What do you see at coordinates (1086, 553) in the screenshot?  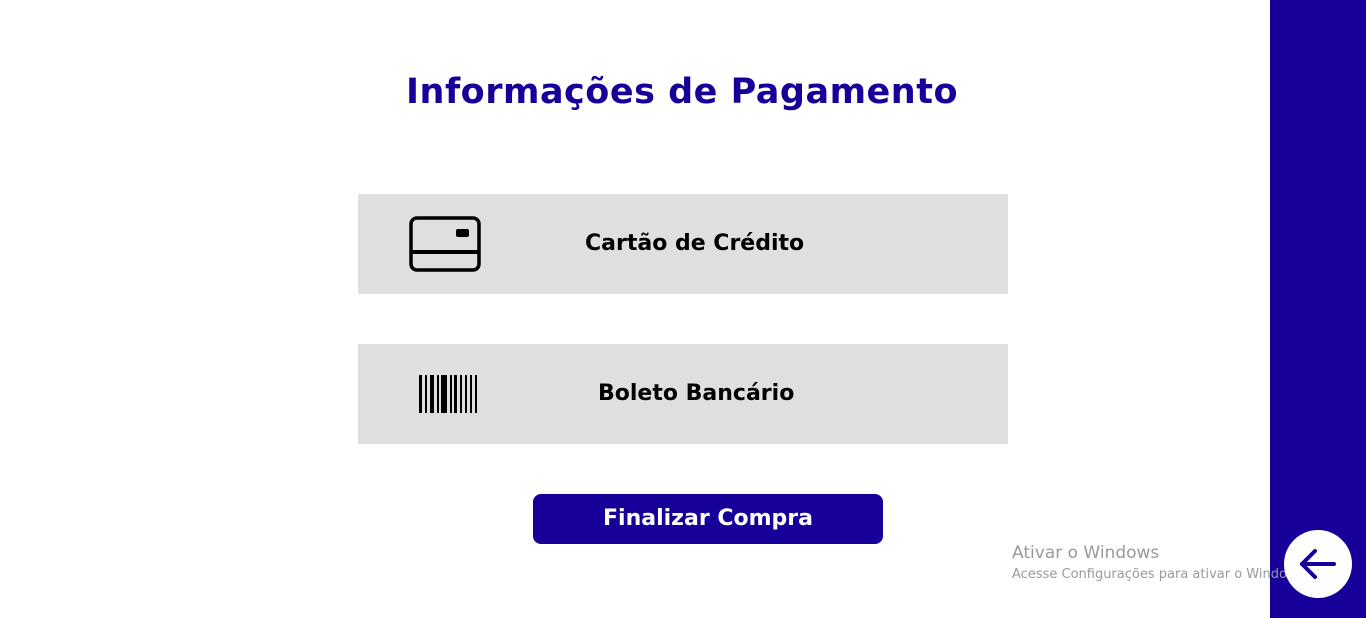 I see `watermark-title: Ativar o Windows` at bounding box center [1086, 553].